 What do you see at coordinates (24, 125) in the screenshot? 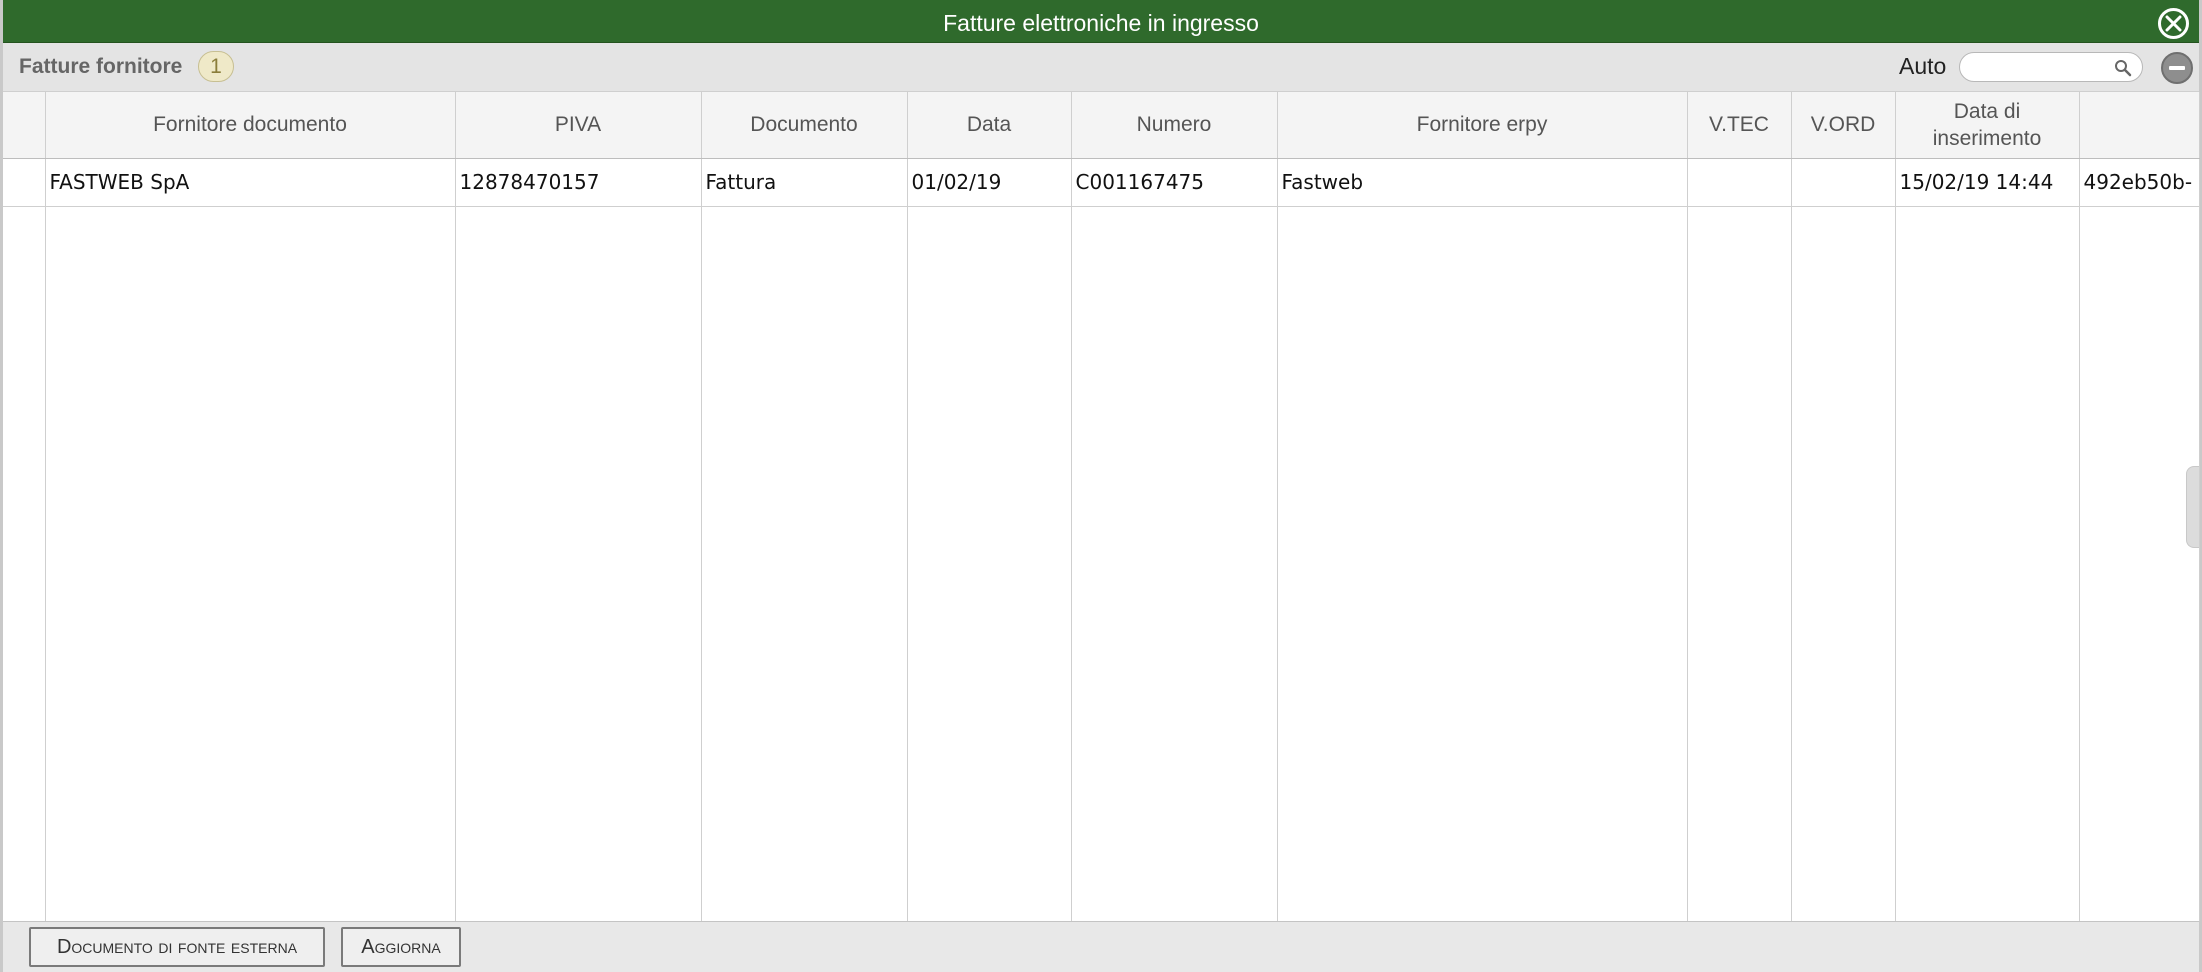
I see `column-header-select` at bounding box center [24, 125].